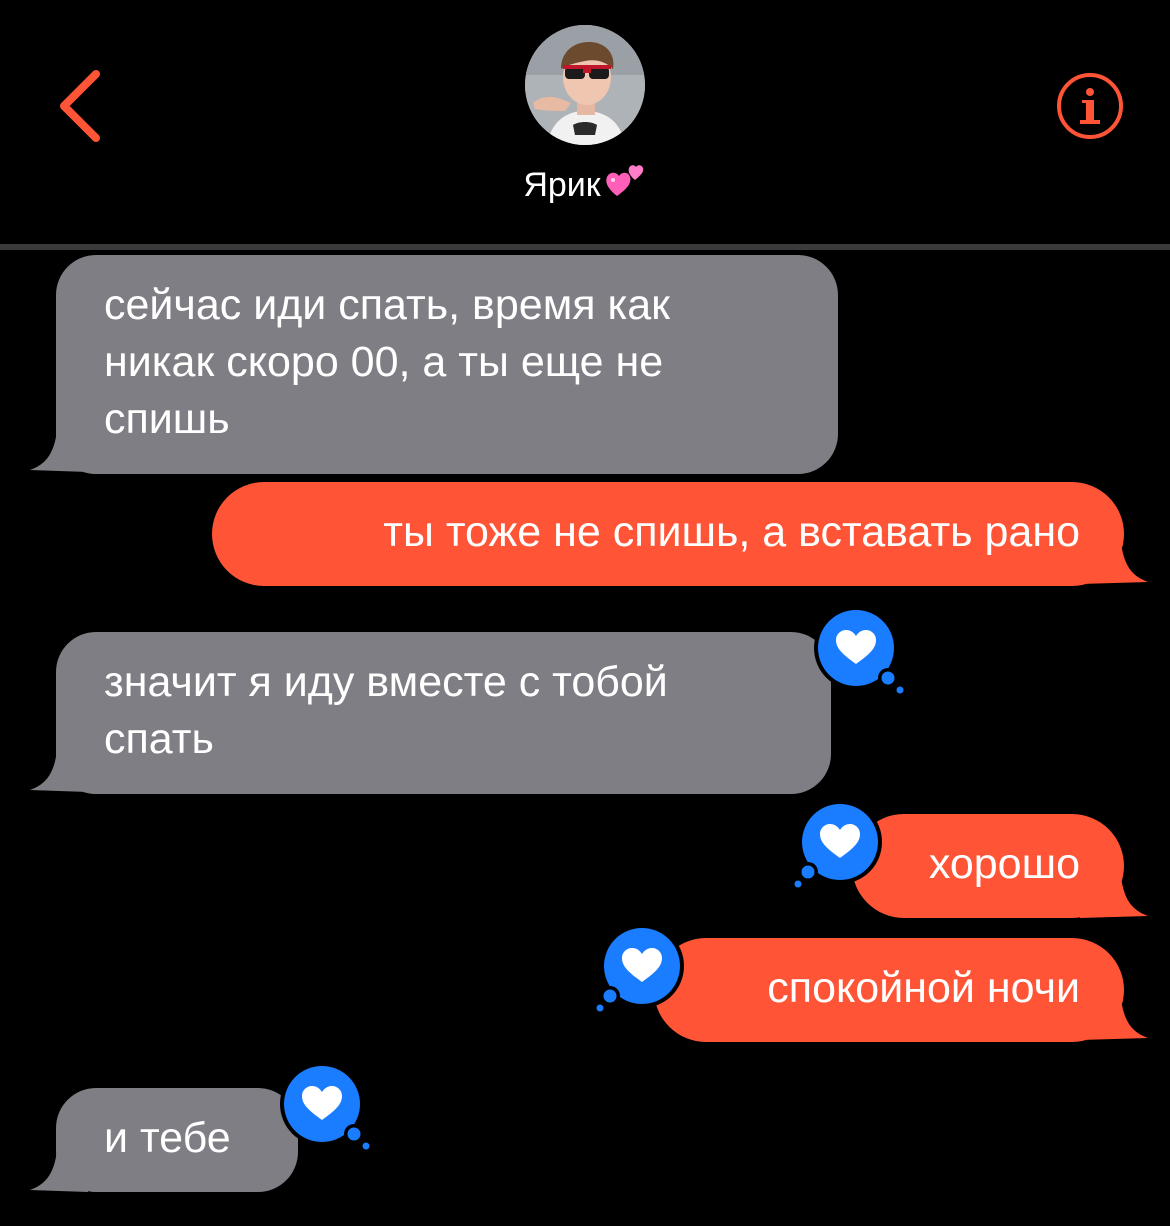  Describe the element at coordinates (384, 362) in the screenshot. I see `message-text-line: никак скоро 00, а ты еще не` at that location.